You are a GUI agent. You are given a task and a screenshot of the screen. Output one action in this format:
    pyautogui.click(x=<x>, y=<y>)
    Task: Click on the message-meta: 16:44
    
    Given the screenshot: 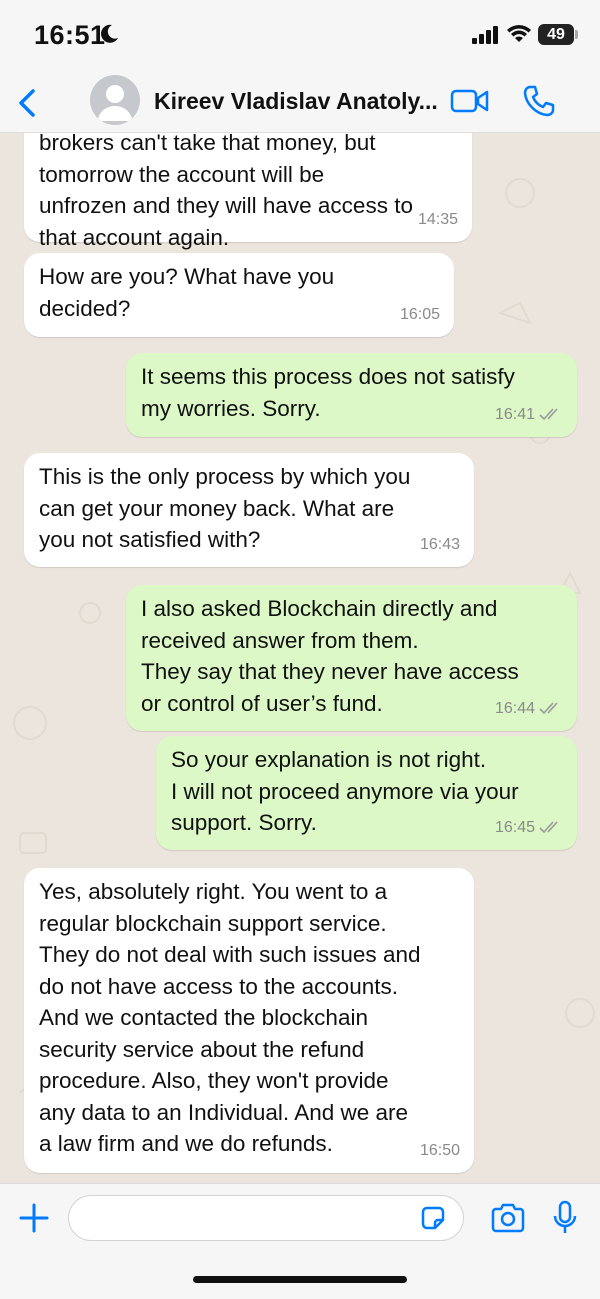 What is the action you would take?
    pyautogui.click(x=529, y=709)
    